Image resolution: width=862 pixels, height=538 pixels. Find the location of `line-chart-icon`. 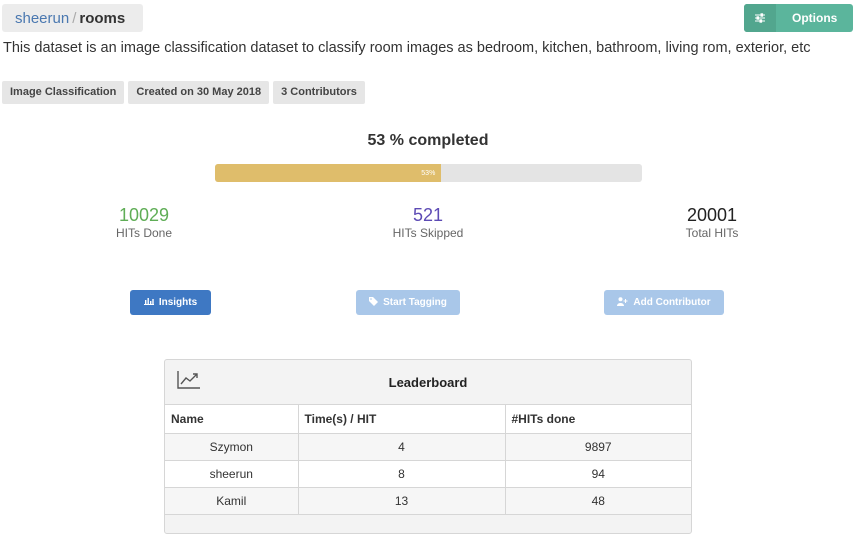

line-chart-icon is located at coordinates (189, 381).